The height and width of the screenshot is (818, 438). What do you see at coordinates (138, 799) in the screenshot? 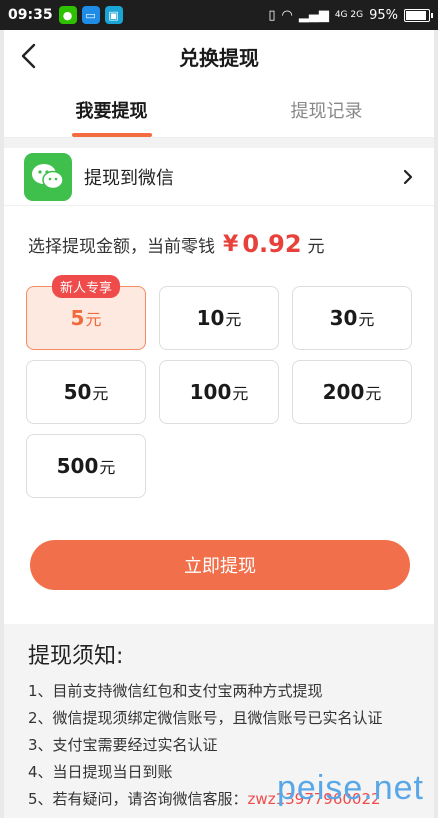
I see `notice-item-text: 5、若有疑问，请咨询微信客服：` at bounding box center [138, 799].